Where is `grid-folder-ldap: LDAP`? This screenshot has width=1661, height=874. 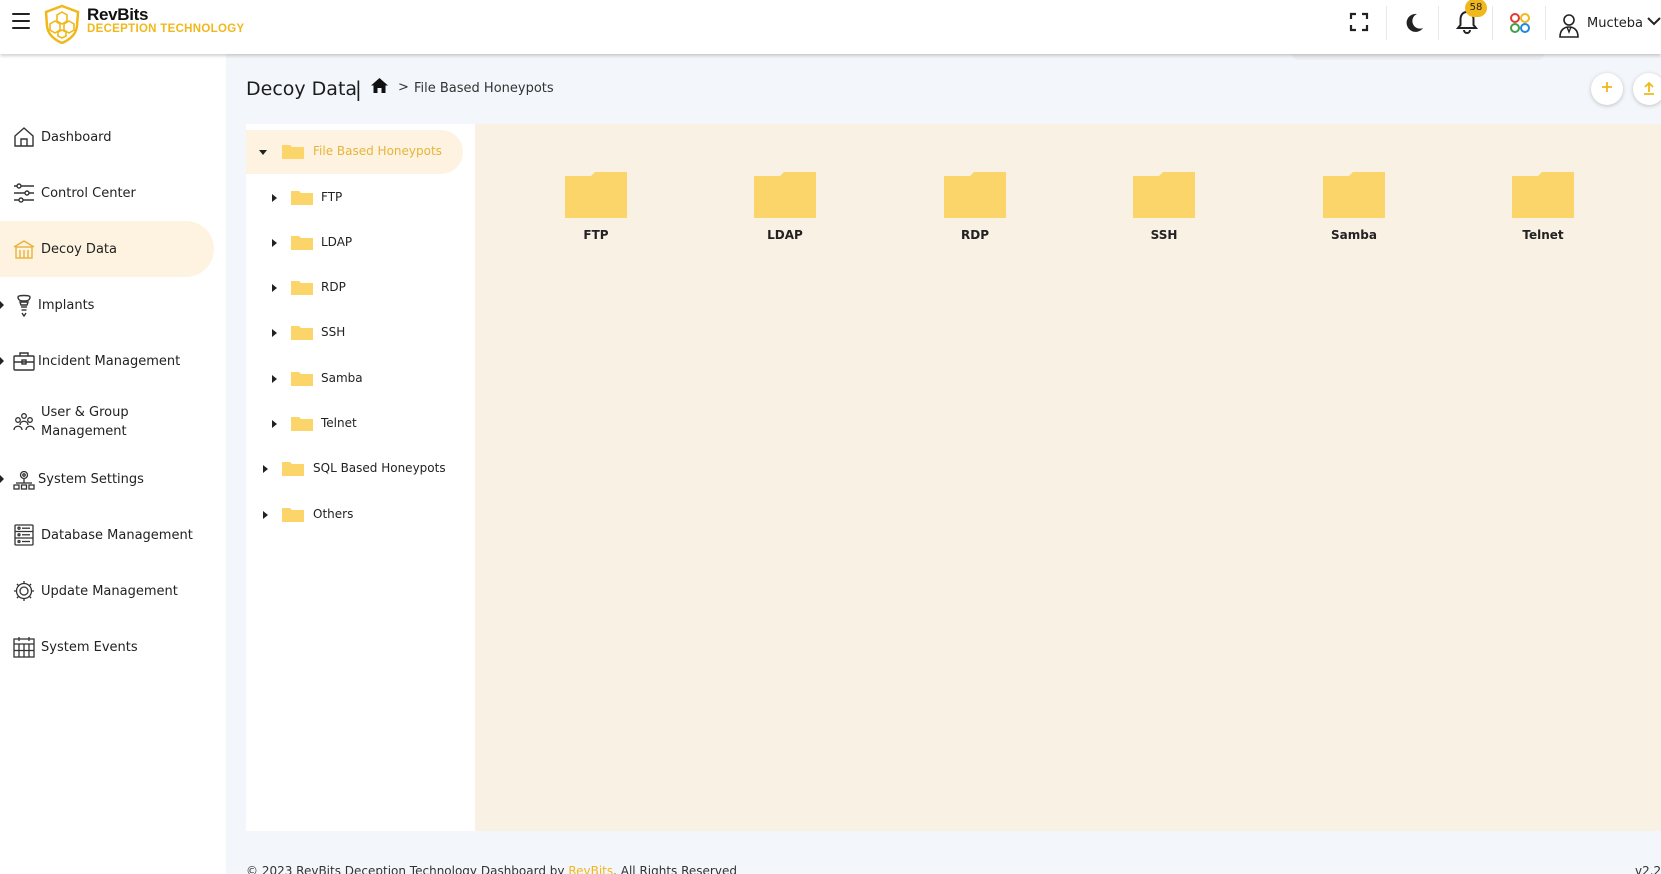
grid-folder-ldap: LDAP is located at coordinates (785, 207).